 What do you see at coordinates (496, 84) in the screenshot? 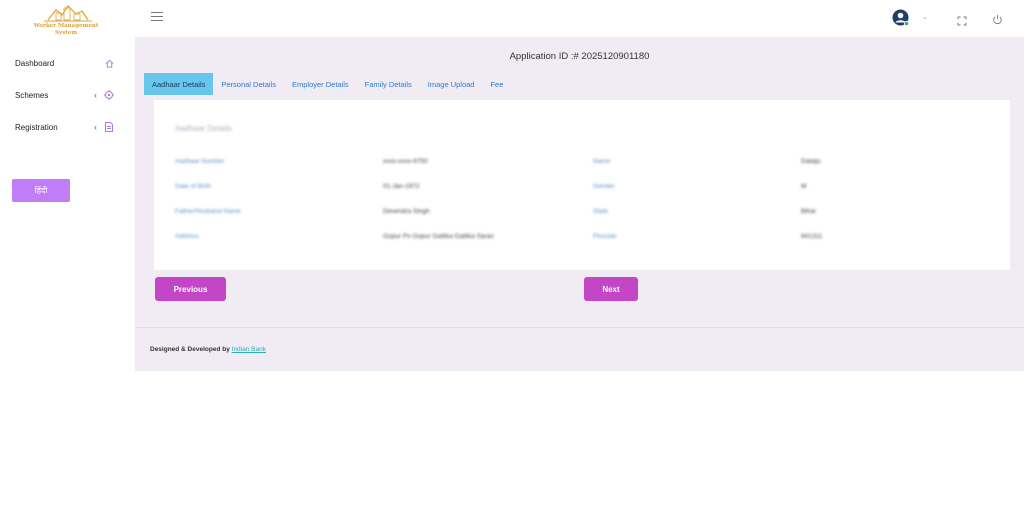
I see `tab-fee: Fee` at bounding box center [496, 84].